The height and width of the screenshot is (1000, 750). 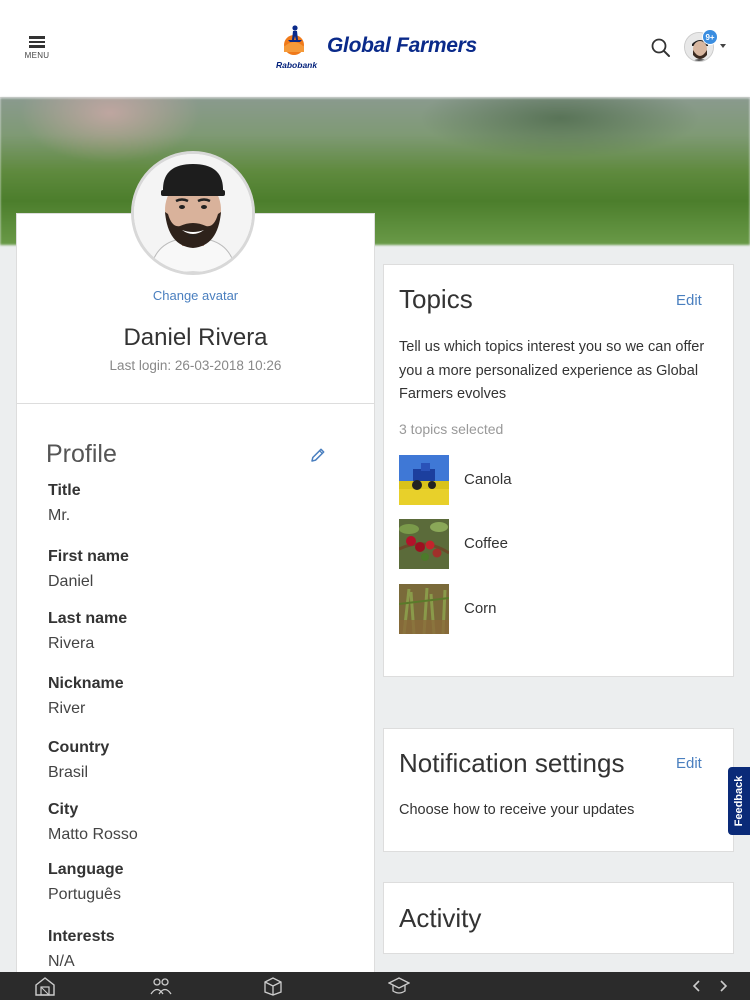 I want to click on notification-settings-card, so click(x=558, y=790).